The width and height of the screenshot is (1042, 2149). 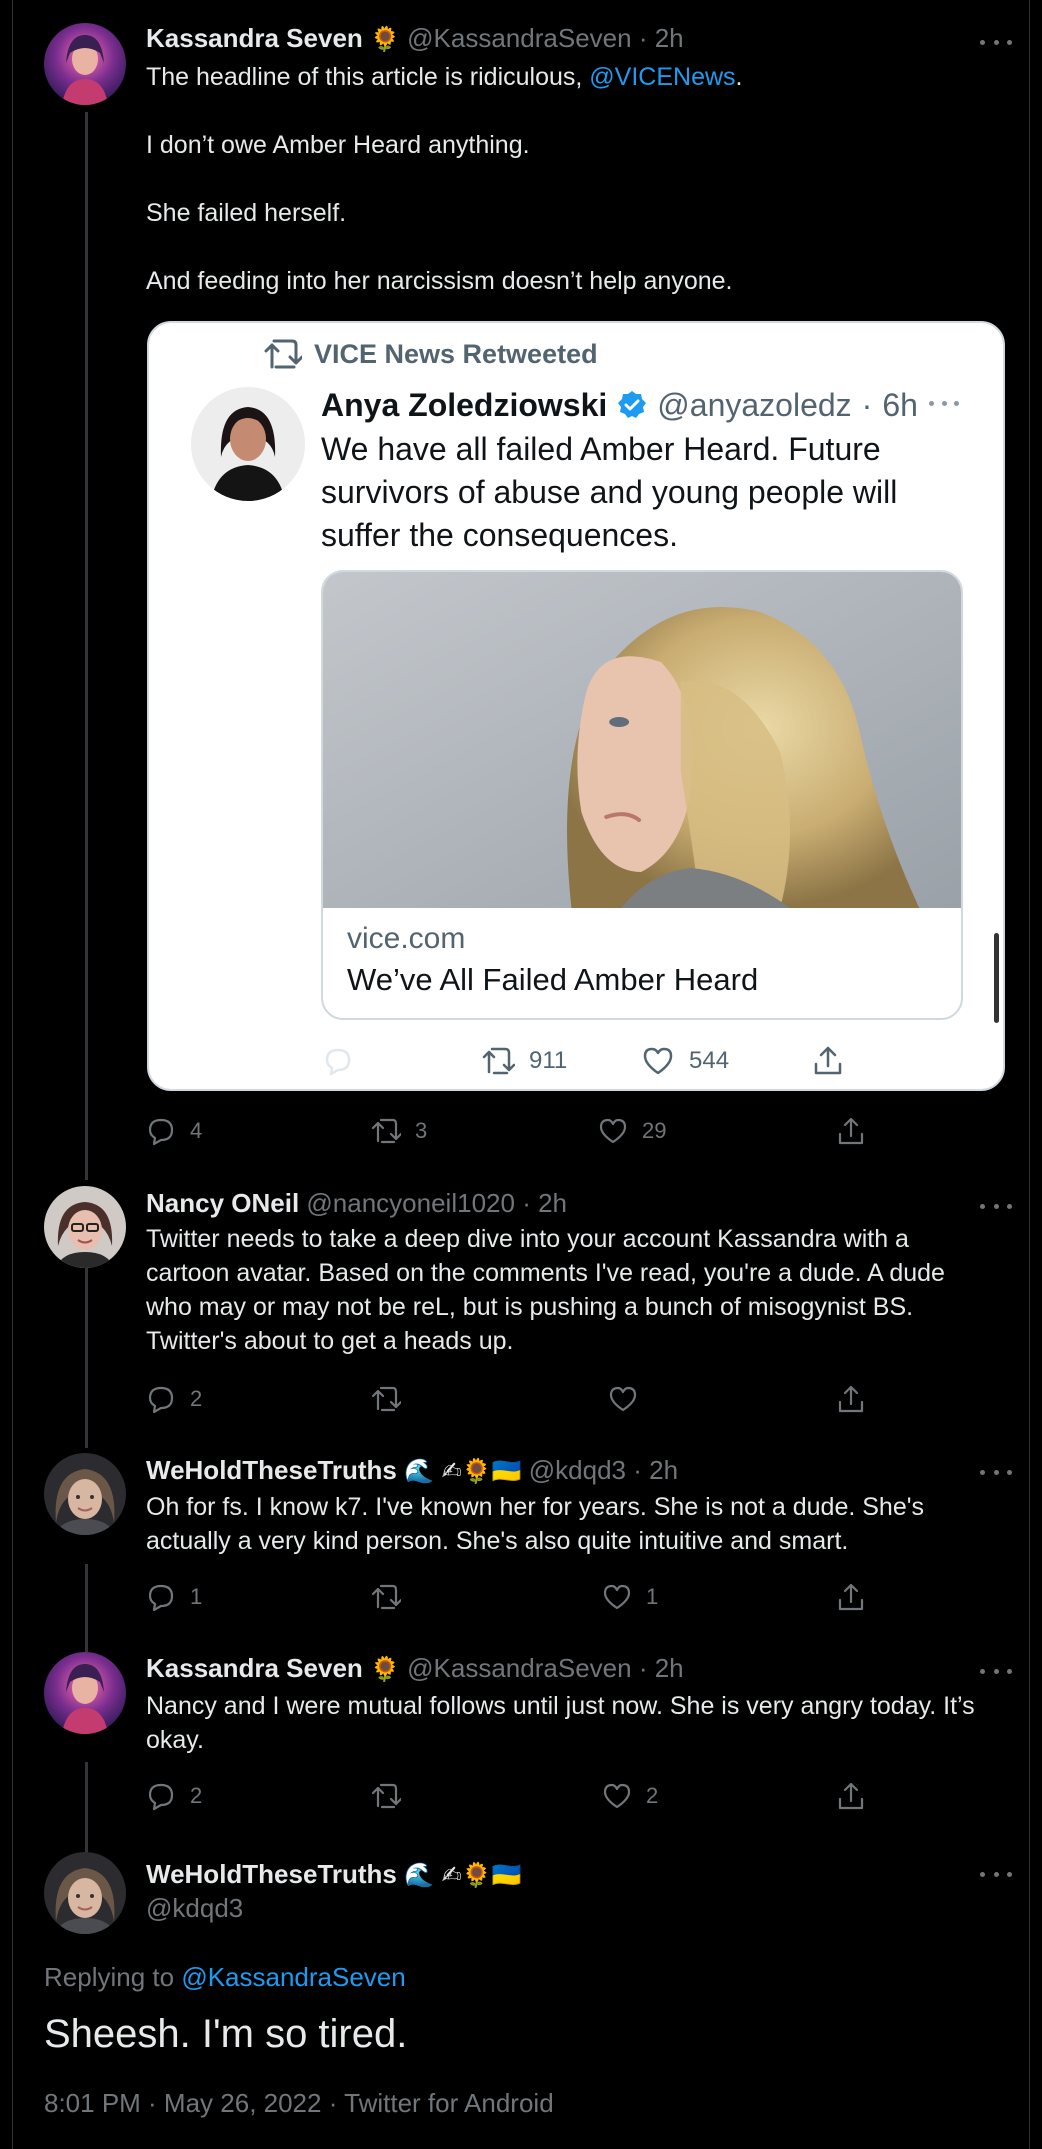 What do you see at coordinates (996, 978) in the screenshot?
I see `scrollbar` at bounding box center [996, 978].